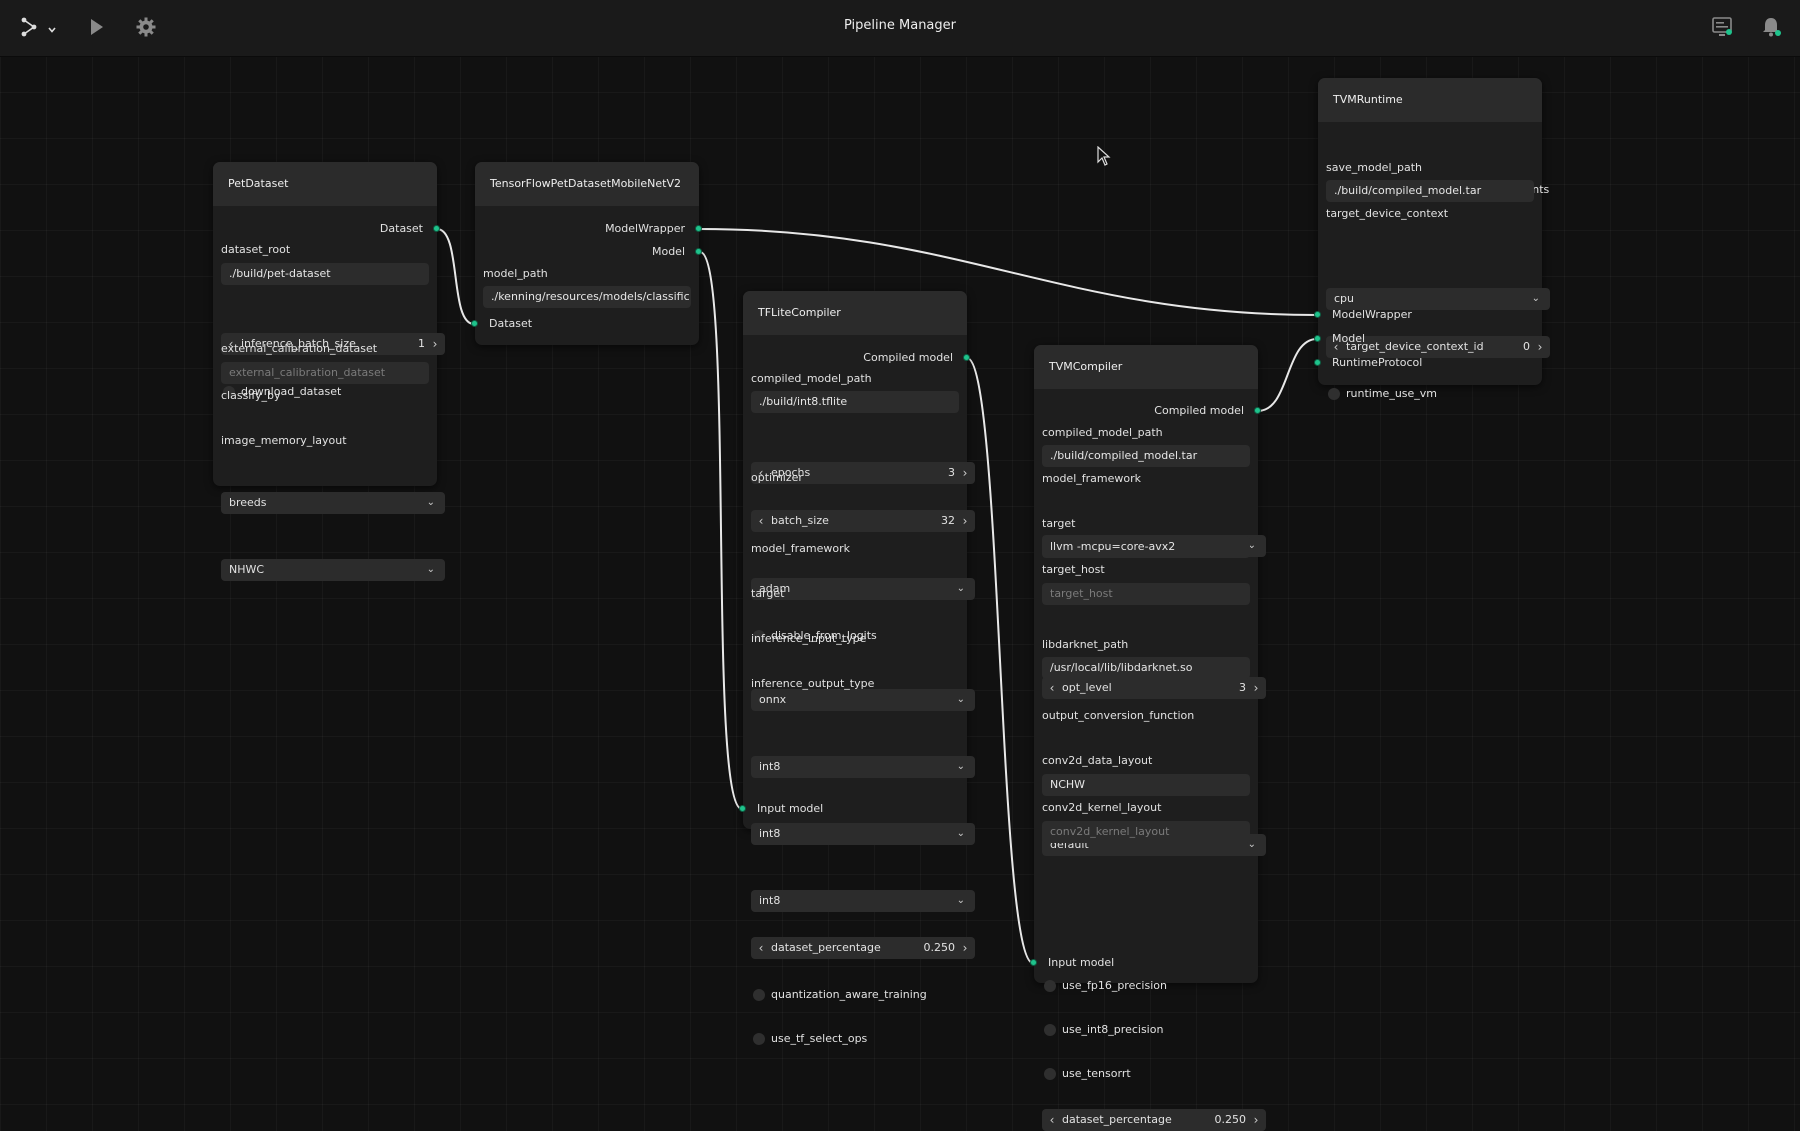  What do you see at coordinates (1000, 660) in the screenshot?
I see `wire-tflite-to-tvmc` at bounding box center [1000, 660].